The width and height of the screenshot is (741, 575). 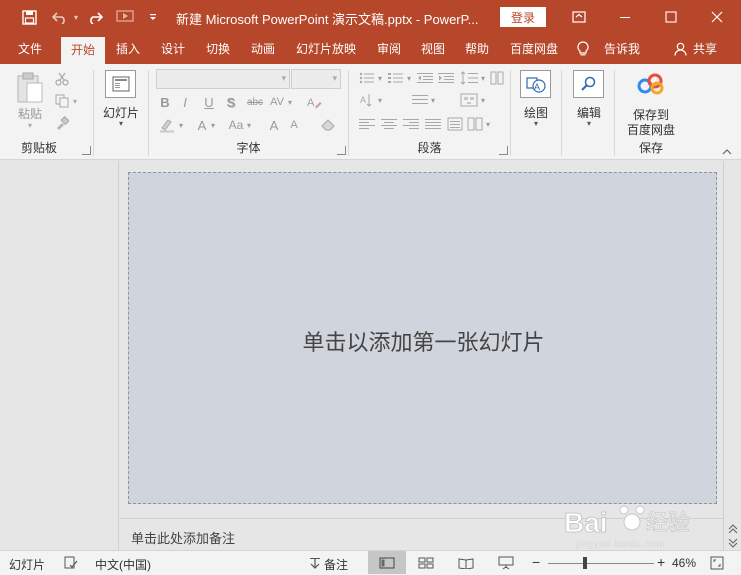 What do you see at coordinates (601, 563) in the screenshot?
I see `zoom-slider-track` at bounding box center [601, 563].